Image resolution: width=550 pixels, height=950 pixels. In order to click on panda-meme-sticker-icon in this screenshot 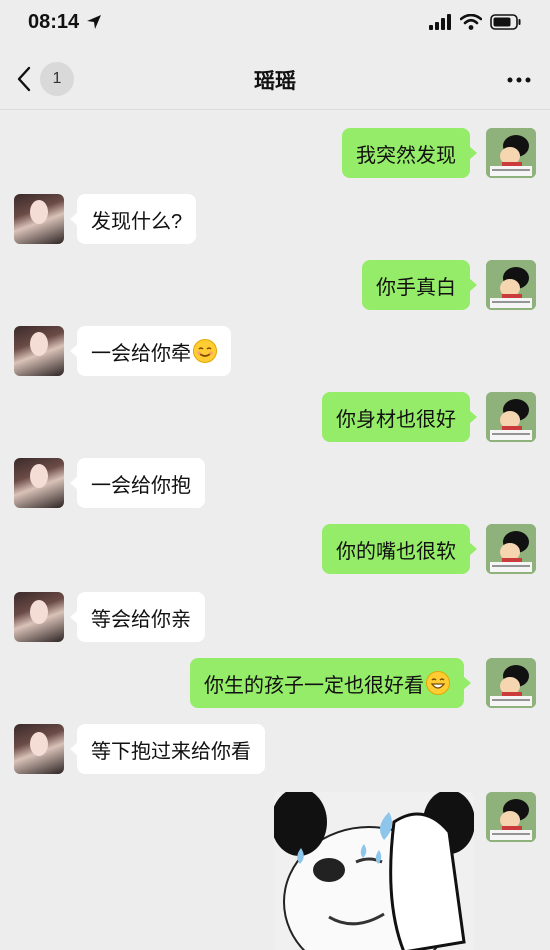, I will do `click(374, 871)`.